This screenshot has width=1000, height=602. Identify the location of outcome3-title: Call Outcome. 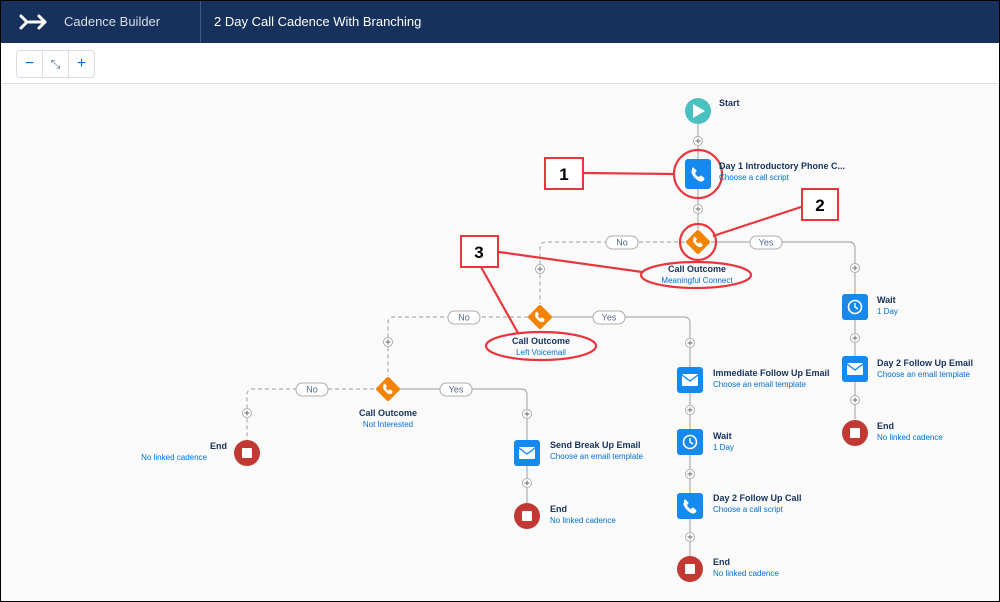
(387, 413).